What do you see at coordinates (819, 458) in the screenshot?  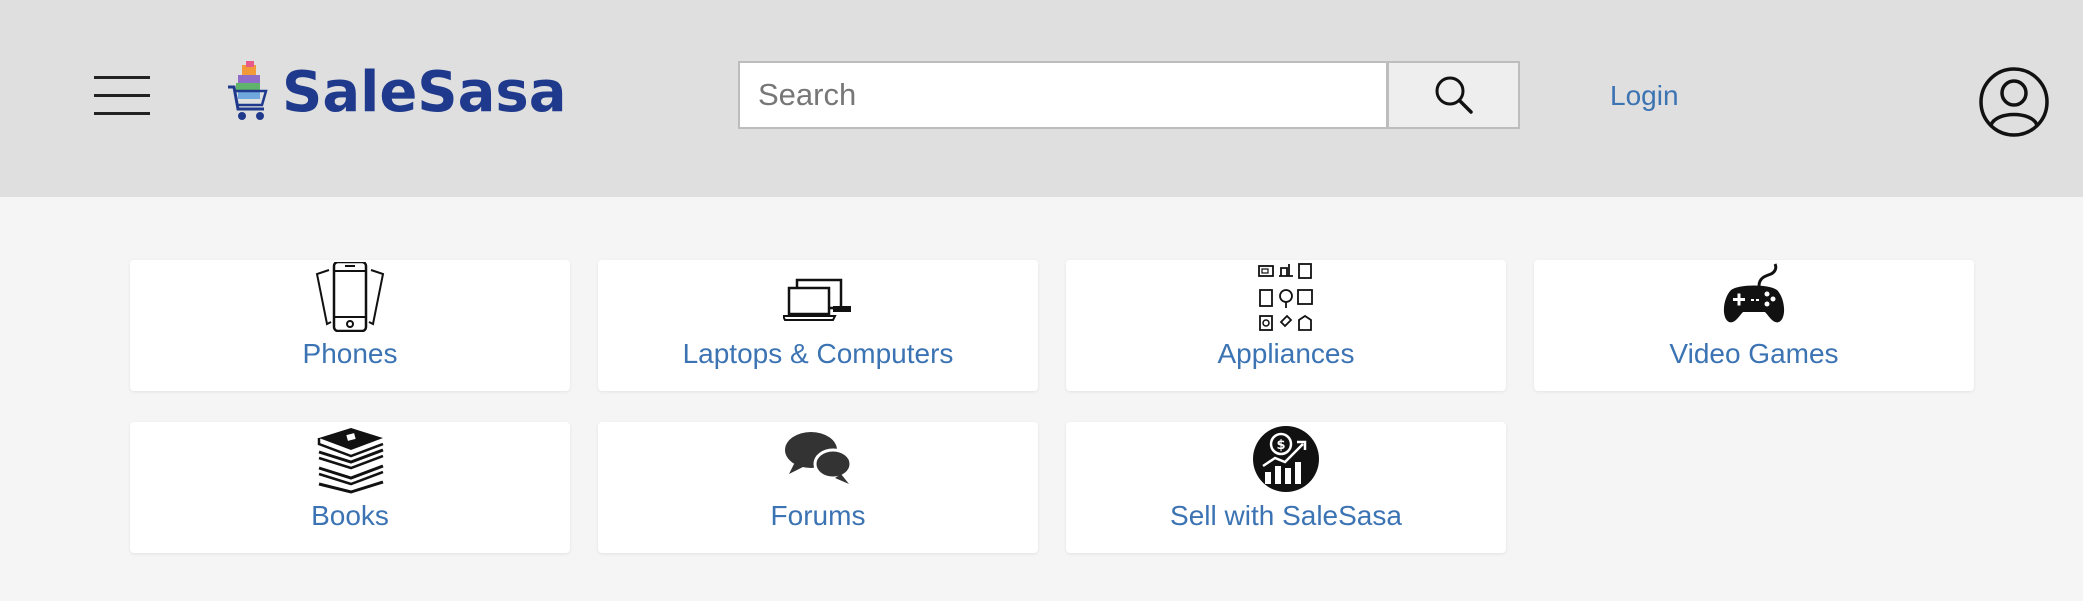 I see `chat-bubbles-icon` at bounding box center [819, 458].